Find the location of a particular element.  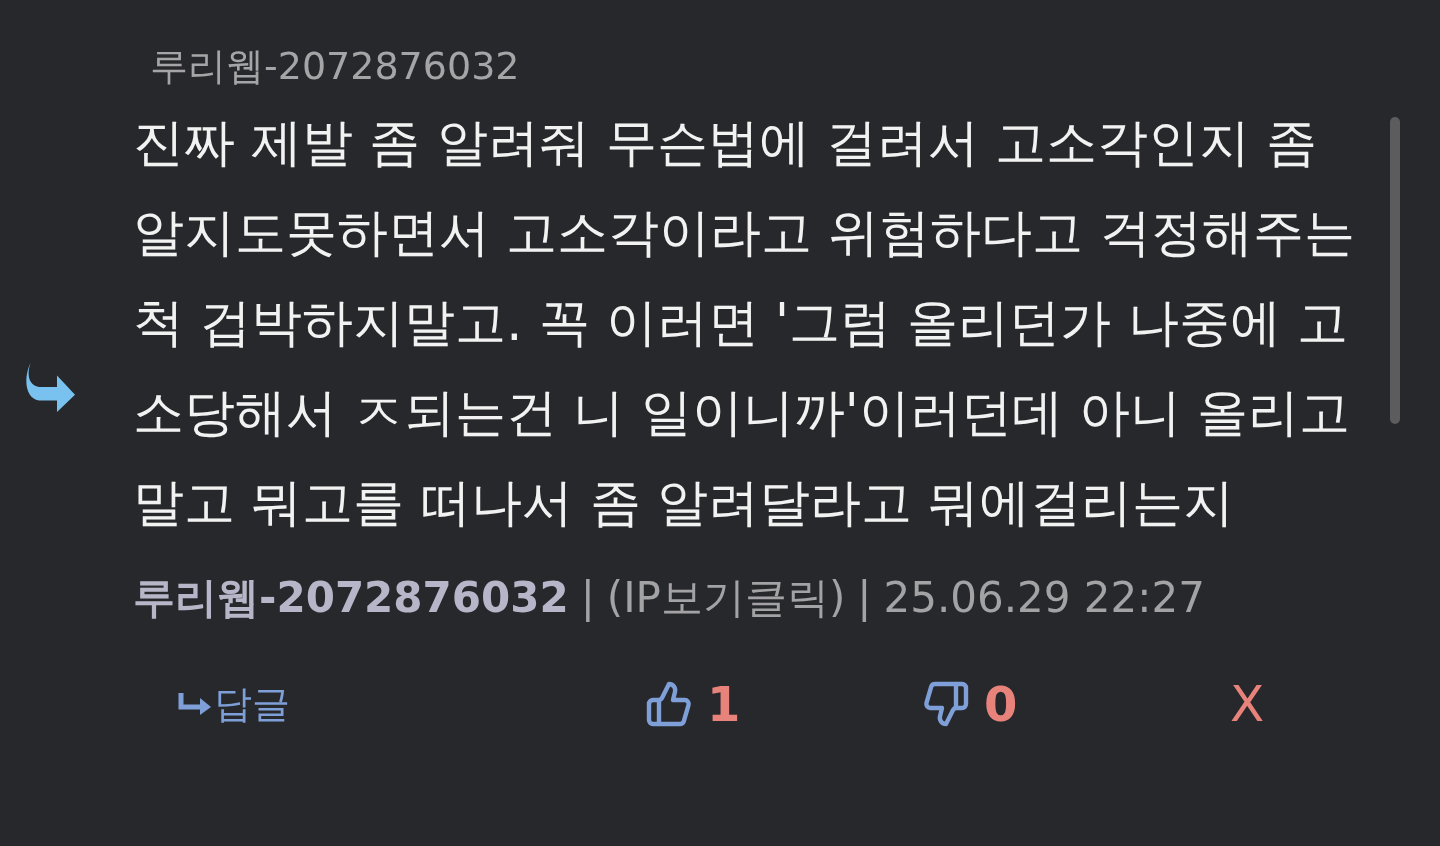

reply-target-author: 루리웹-2072876032 is located at coordinates (335, 66).